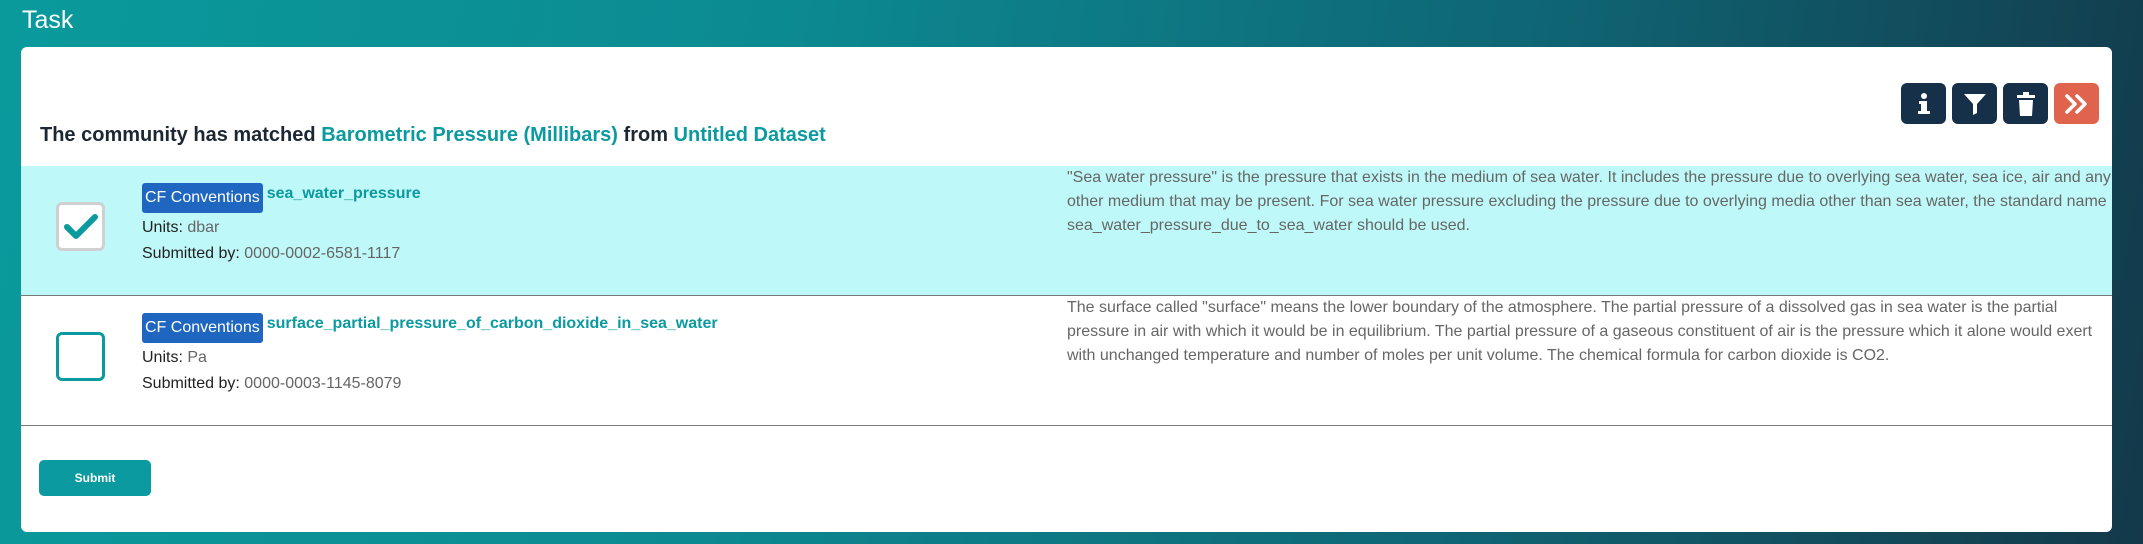 The width and height of the screenshot is (2143, 544). Describe the element at coordinates (281, 227) in the screenshot. I see `units: Units: dbar` at that location.